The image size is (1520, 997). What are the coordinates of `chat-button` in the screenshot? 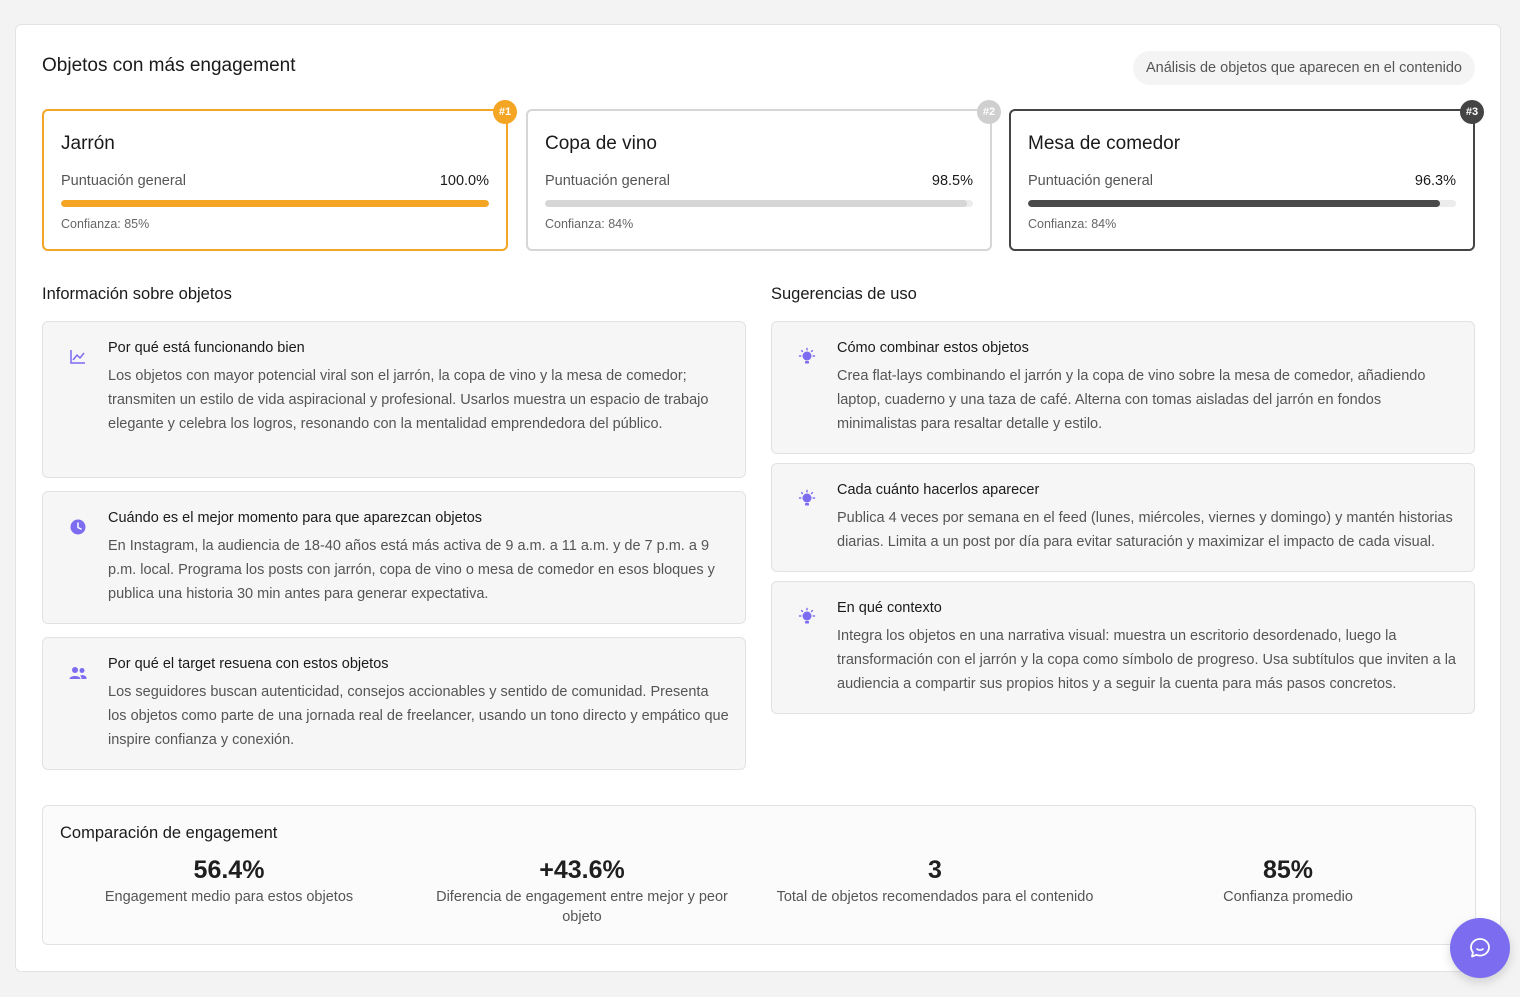 It's located at (1480, 948).